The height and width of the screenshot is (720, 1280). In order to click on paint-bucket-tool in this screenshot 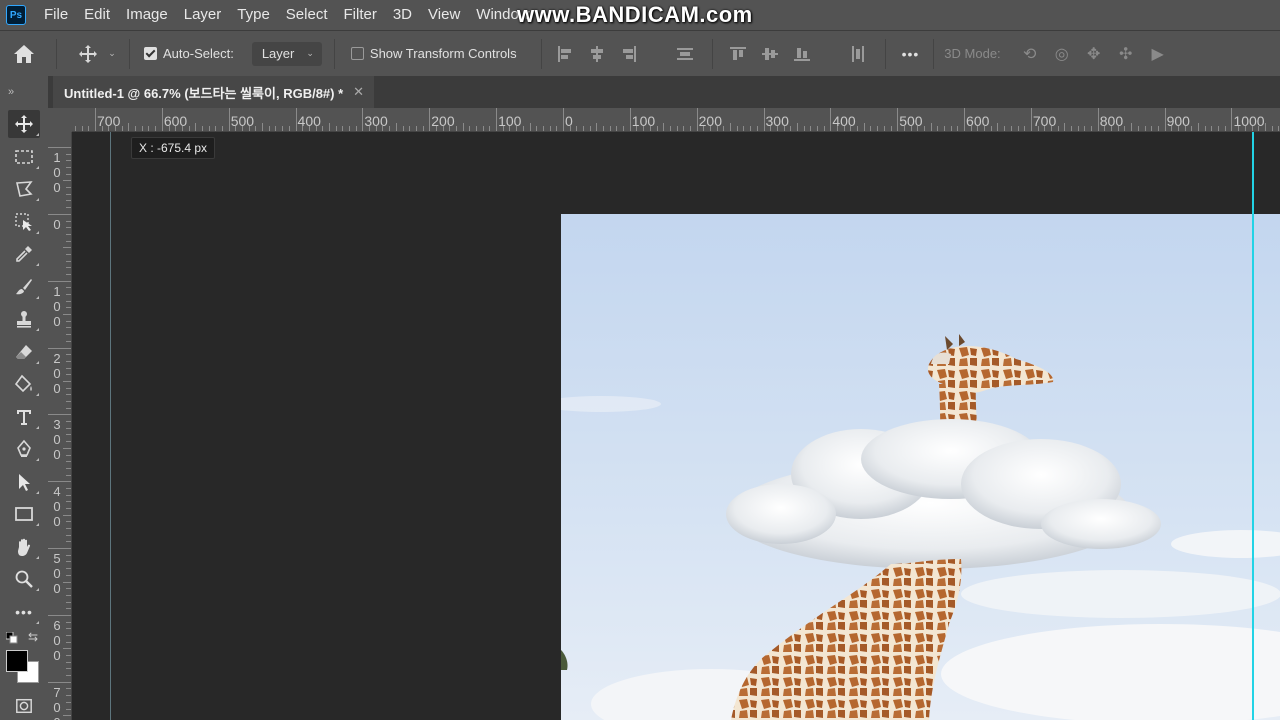, I will do `click(24, 384)`.